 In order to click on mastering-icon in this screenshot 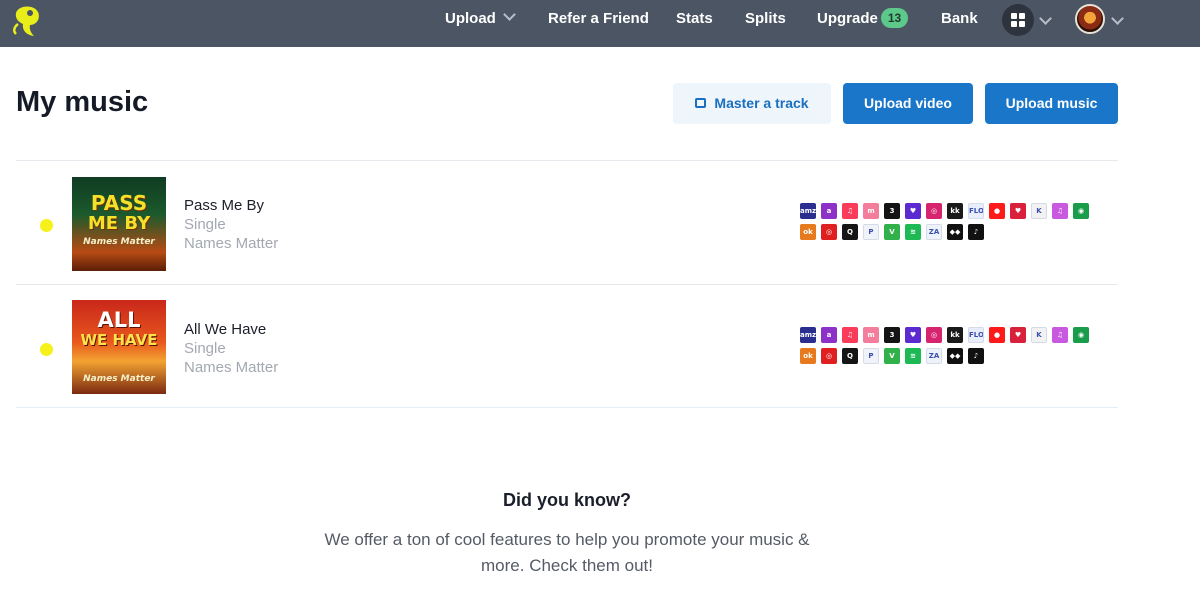, I will do `click(701, 103)`.